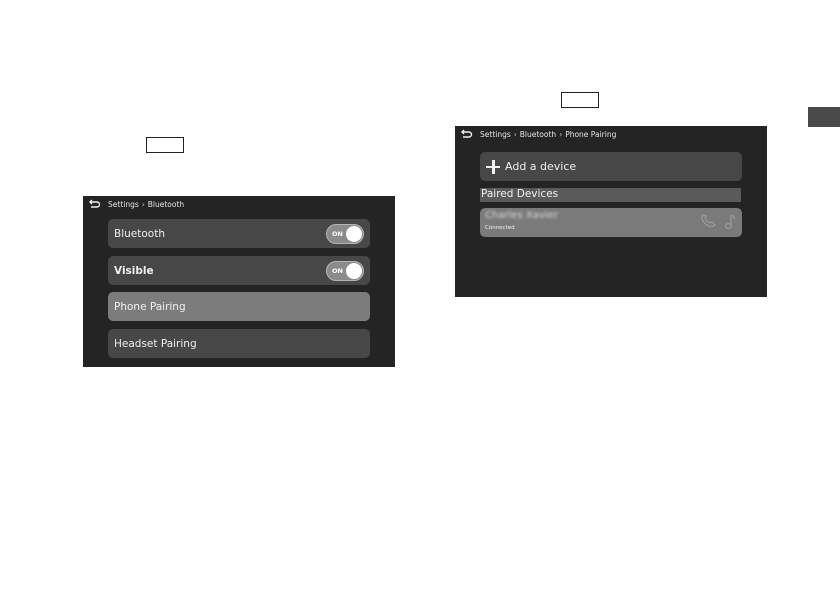  Describe the element at coordinates (541, 166) in the screenshot. I see `add-device-label: Add a device` at that location.